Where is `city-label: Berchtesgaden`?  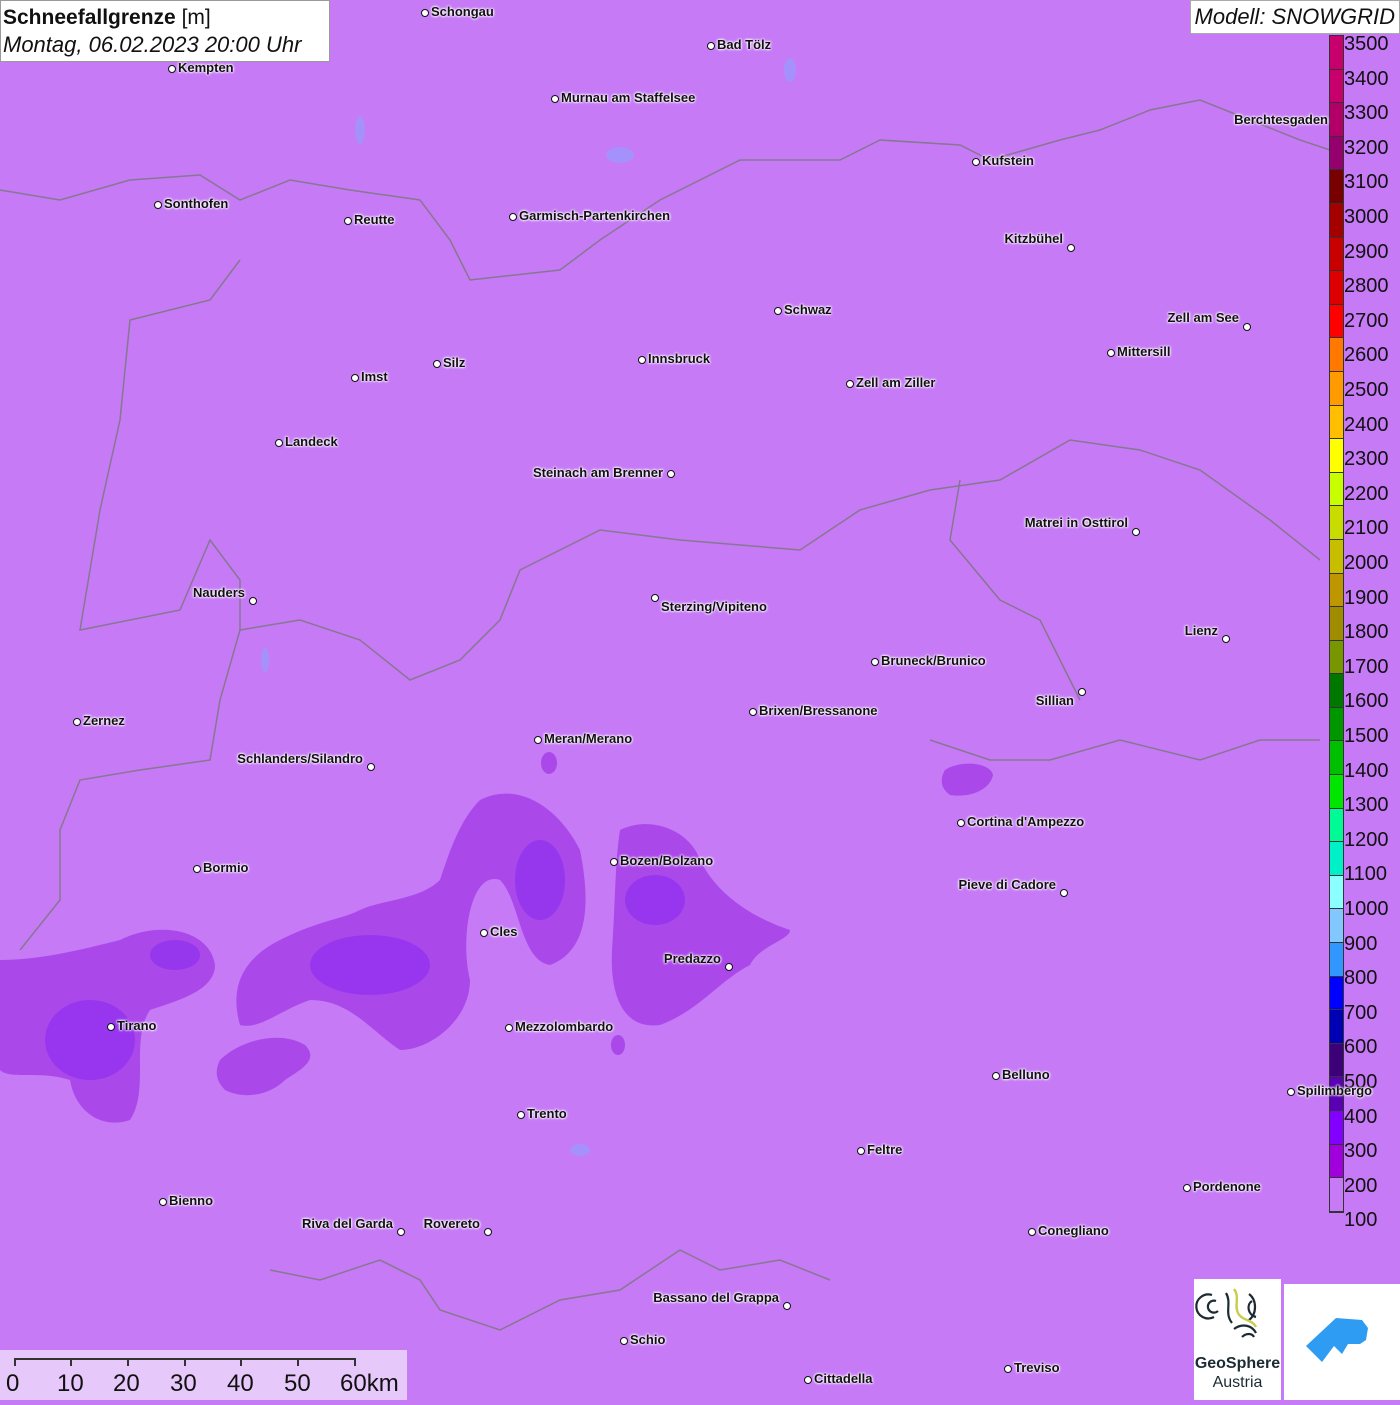
city-label: Berchtesgaden is located at coordinates (1281, 119).